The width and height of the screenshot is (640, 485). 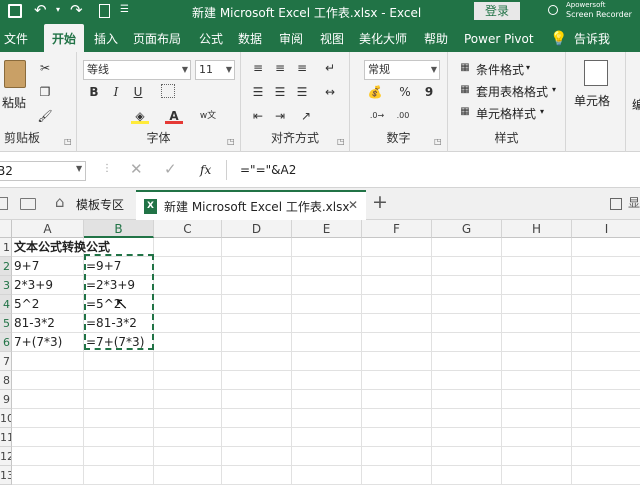 What do you see at coordinates (280, 92) in the screenshot?
I see `align-center-icon: ☰` at bounding box center [280, 92].